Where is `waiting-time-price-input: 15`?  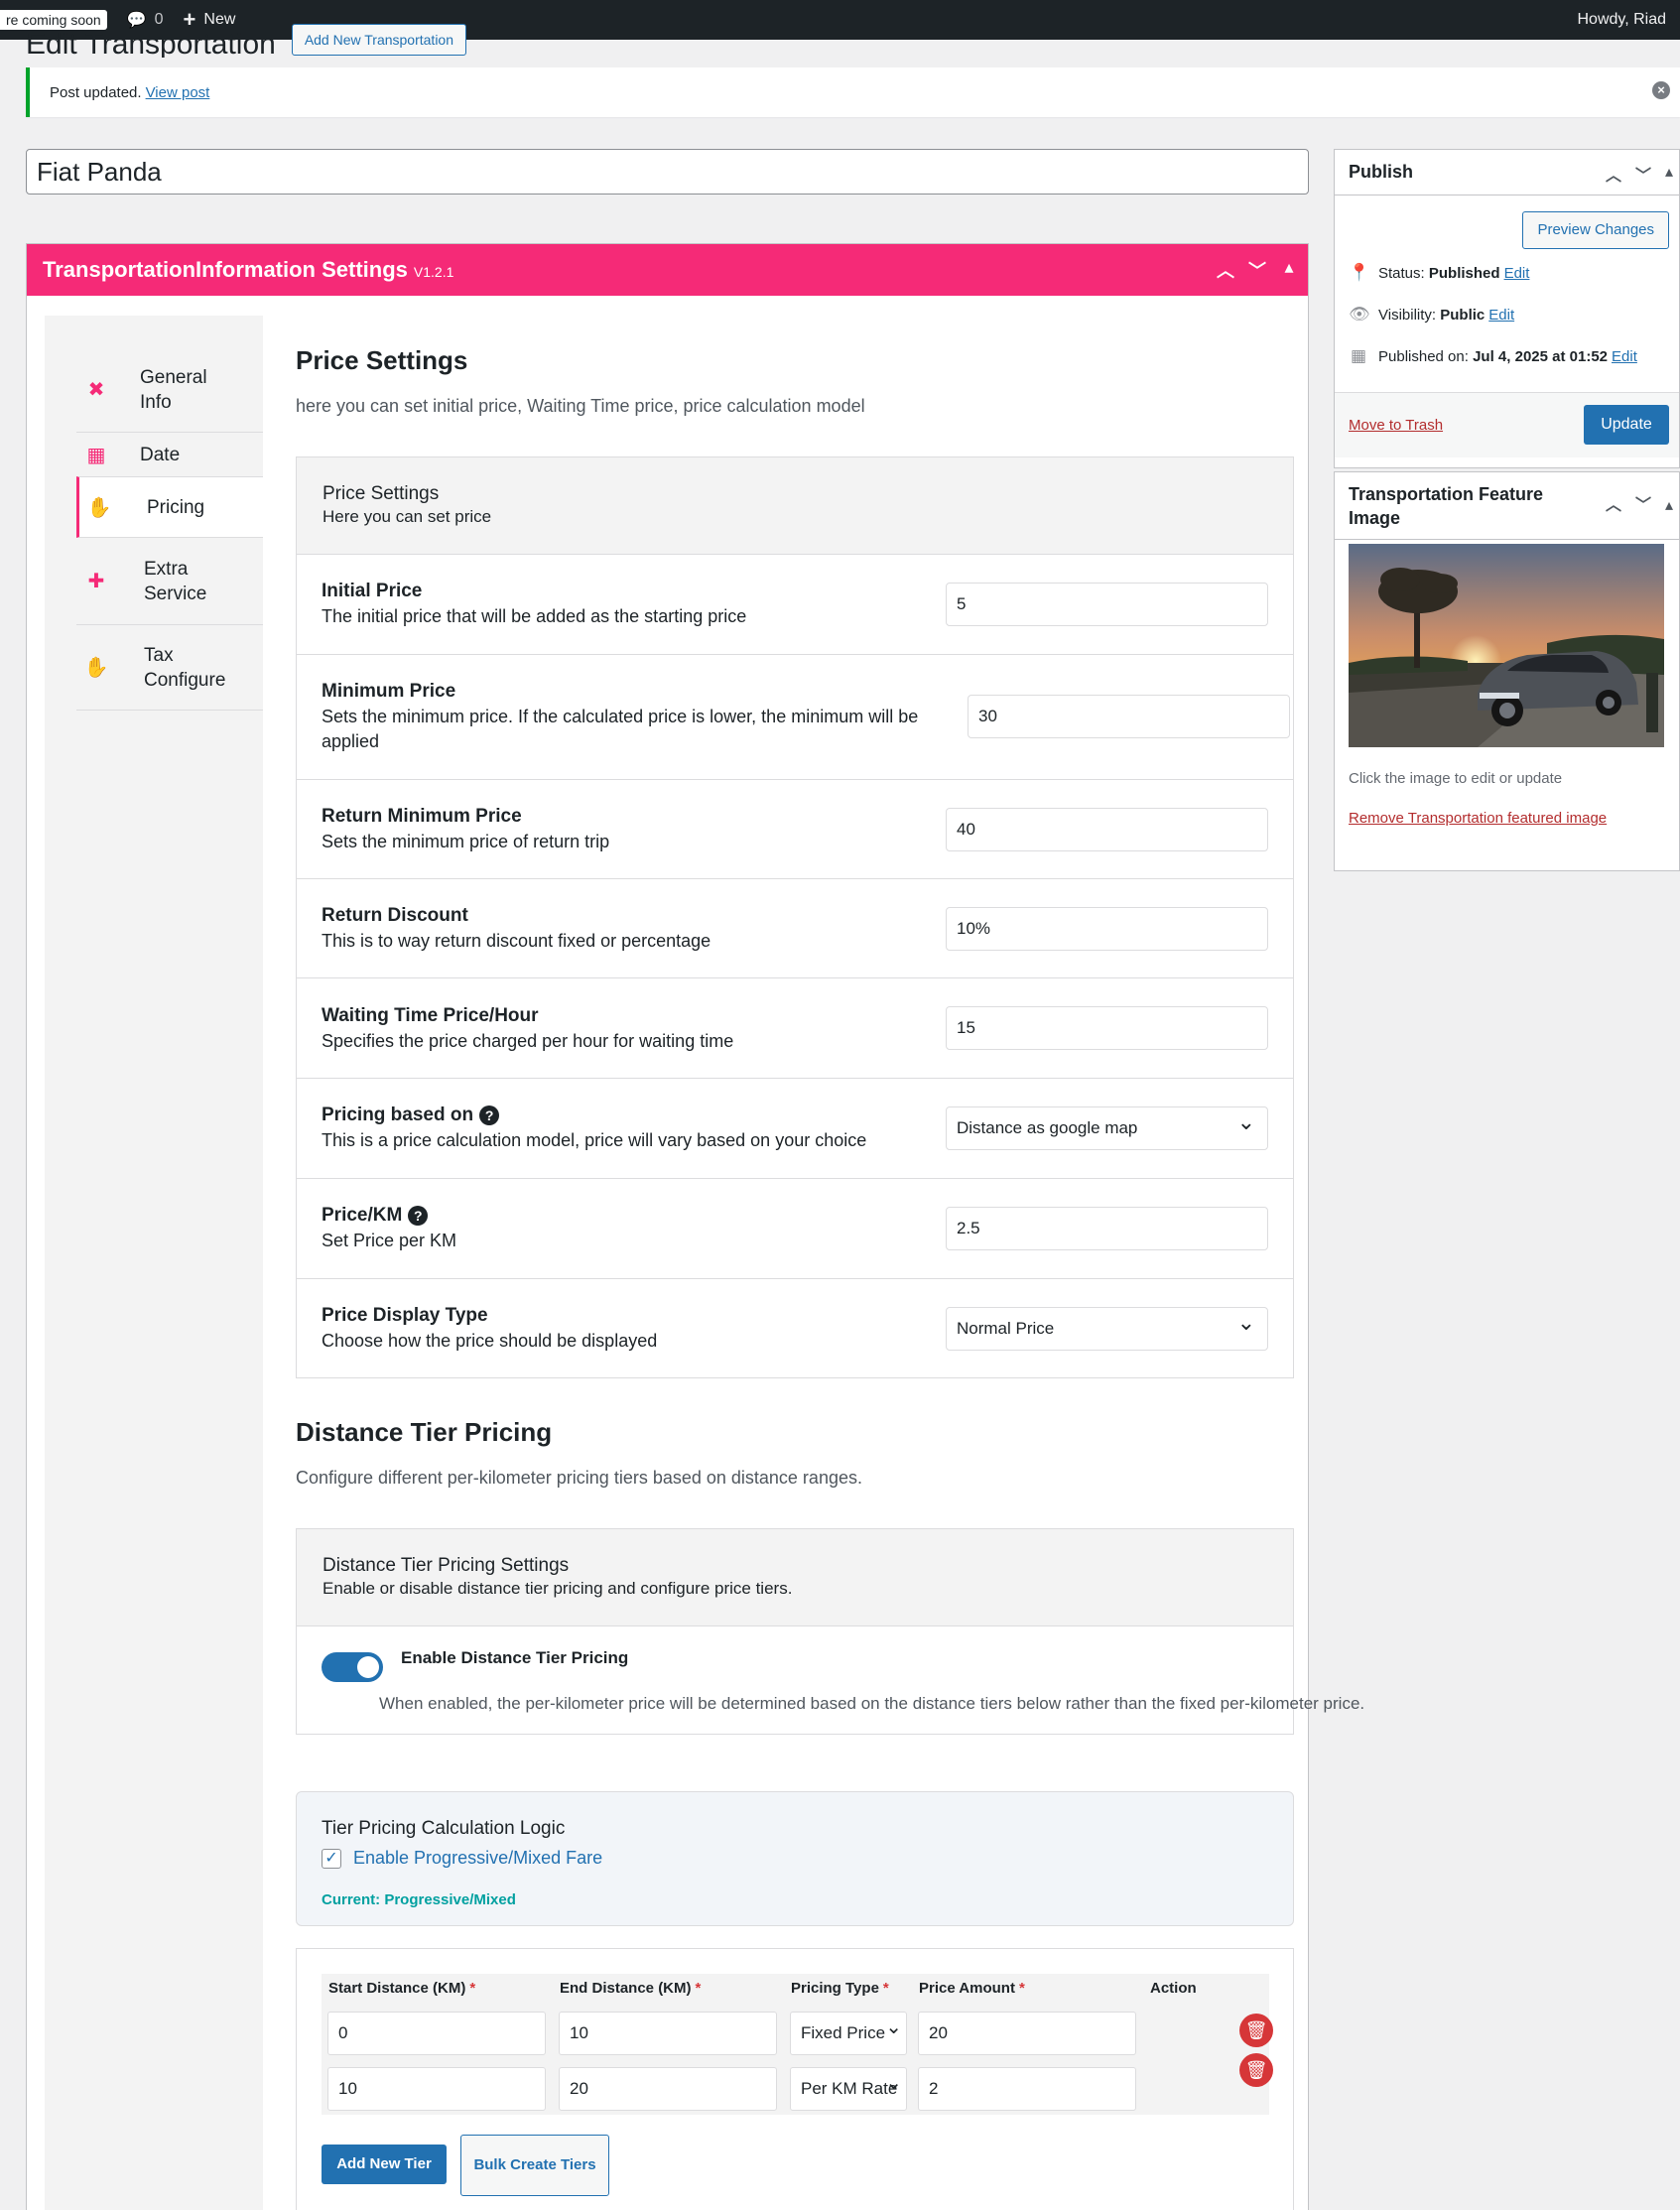
waiting-time-price-input: 15 is located at coordinates (1107, 1028).